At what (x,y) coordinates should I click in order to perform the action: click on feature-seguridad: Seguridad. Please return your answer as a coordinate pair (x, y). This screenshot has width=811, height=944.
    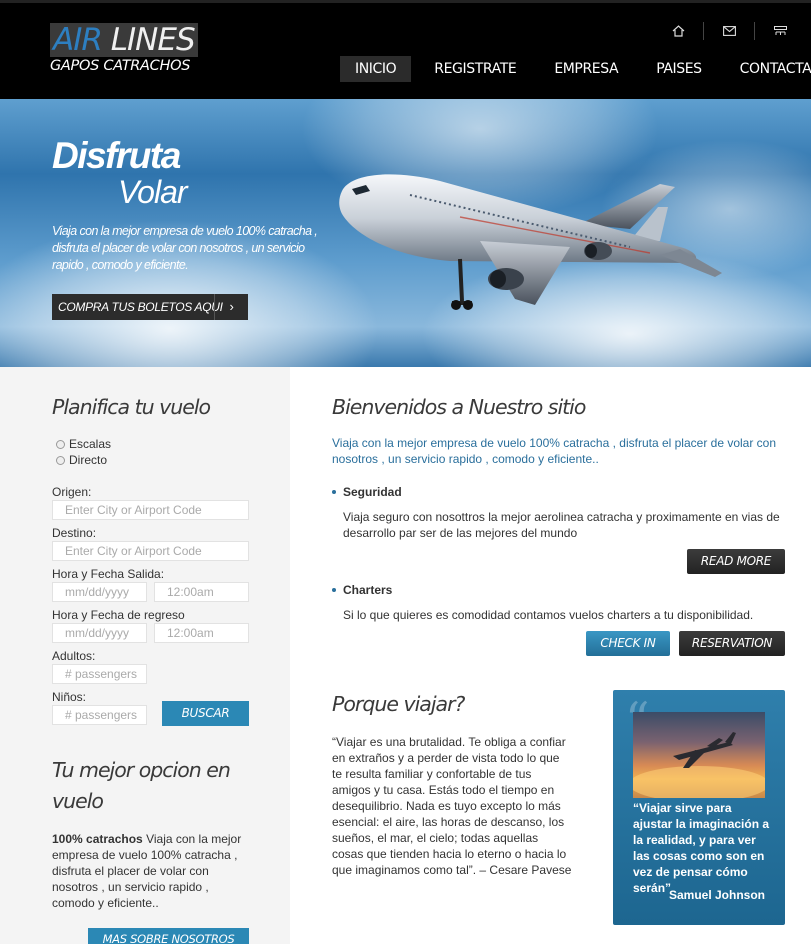
    Looking at the image, I should click on (367, 492).